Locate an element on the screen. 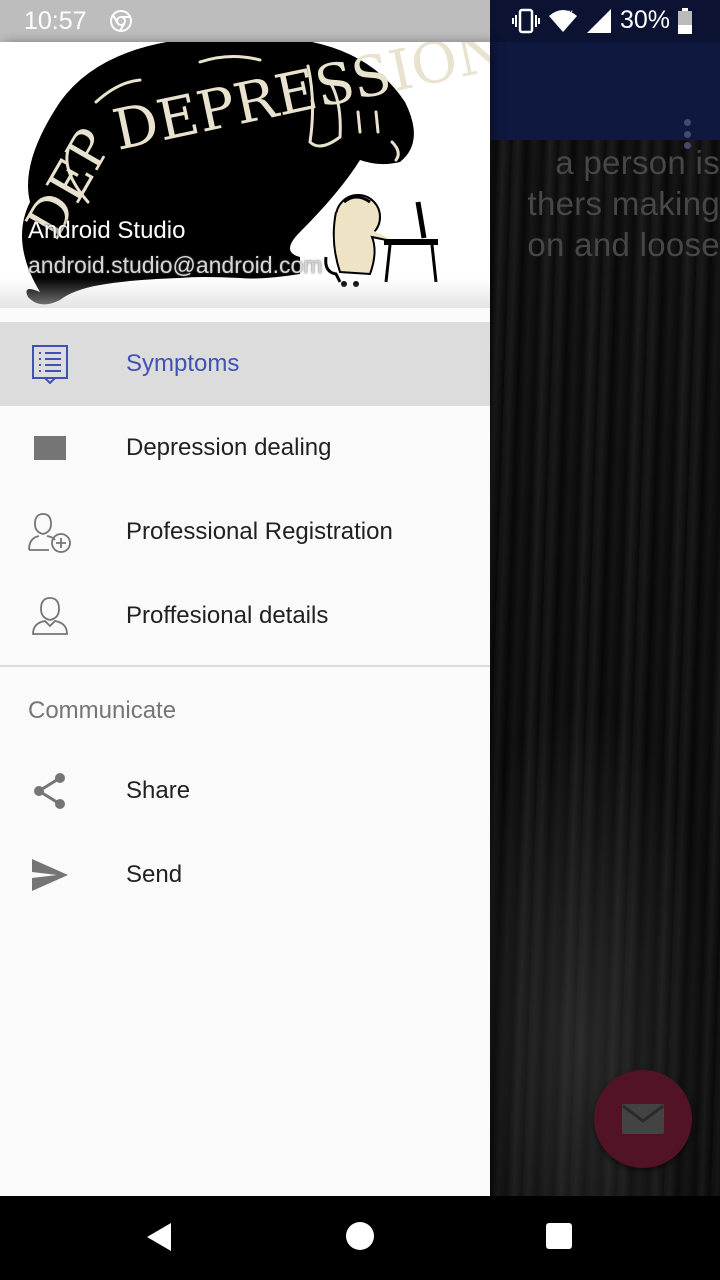 The height and width of the screenshot is (1280, 720). wifi-icon: x is located at coordinates (563, 20).